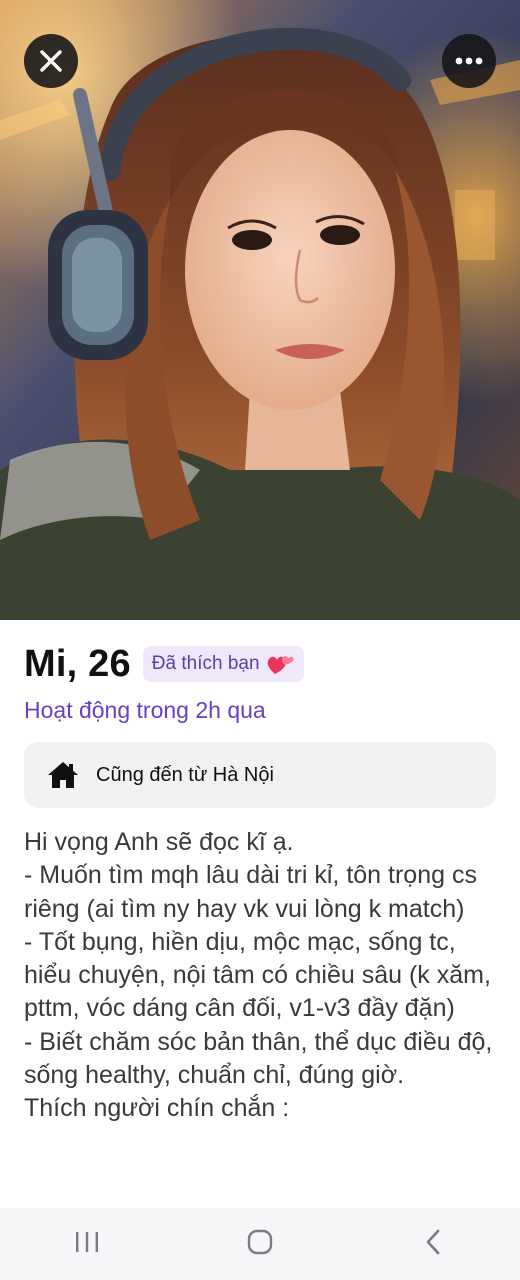  I want to click on back-button, so click(433, 1244).